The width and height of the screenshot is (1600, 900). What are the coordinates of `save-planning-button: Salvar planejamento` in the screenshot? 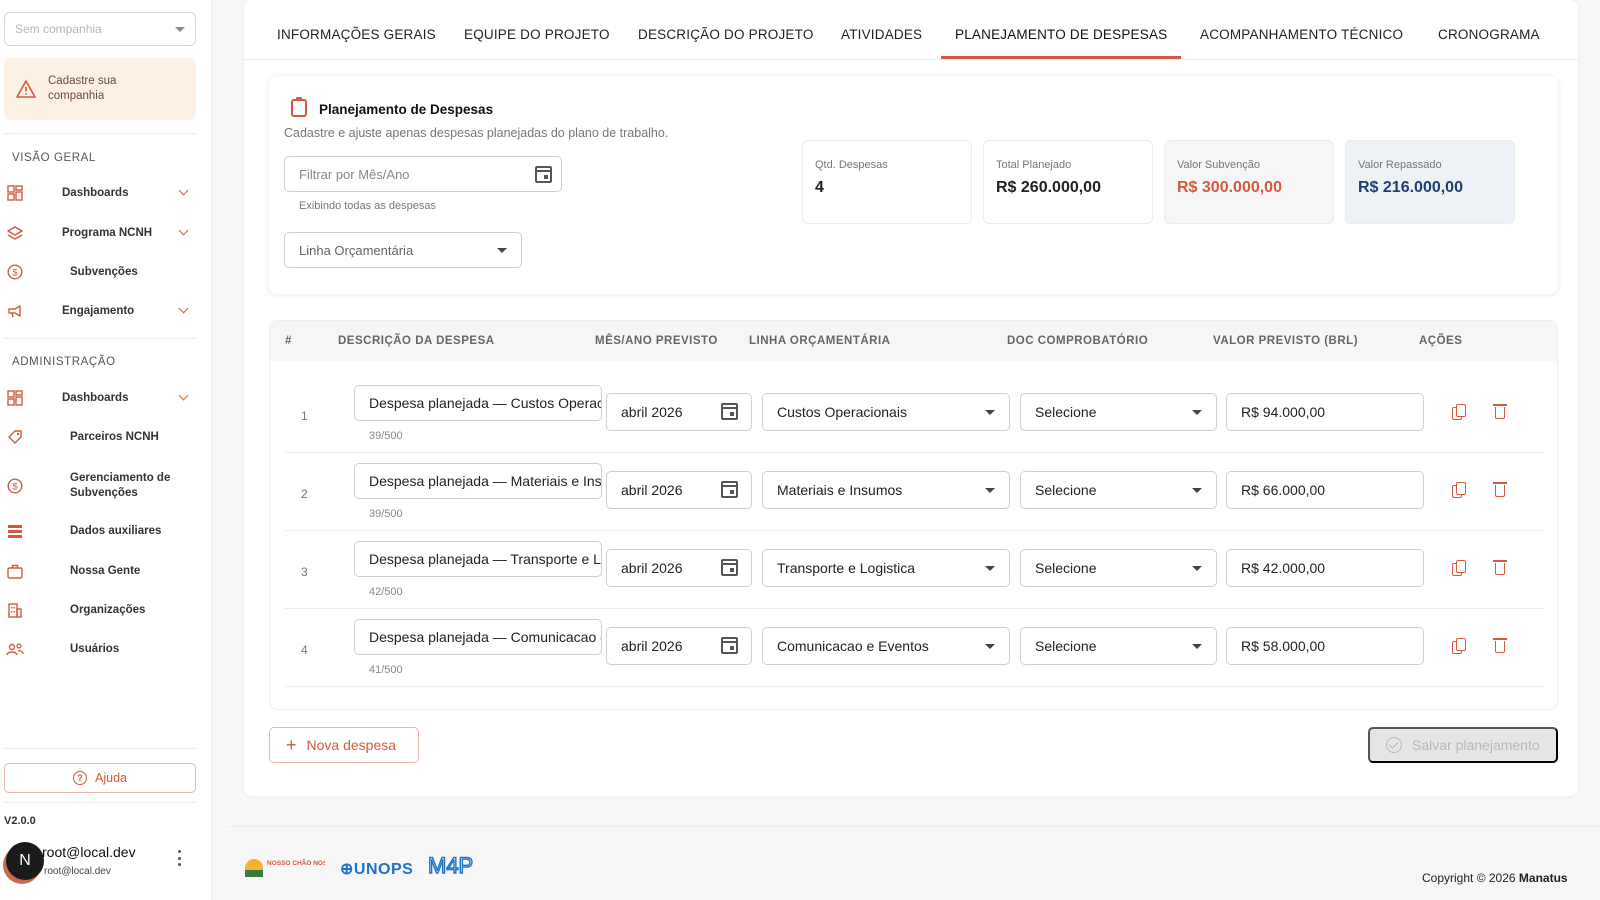 It's located at (1463, 745).